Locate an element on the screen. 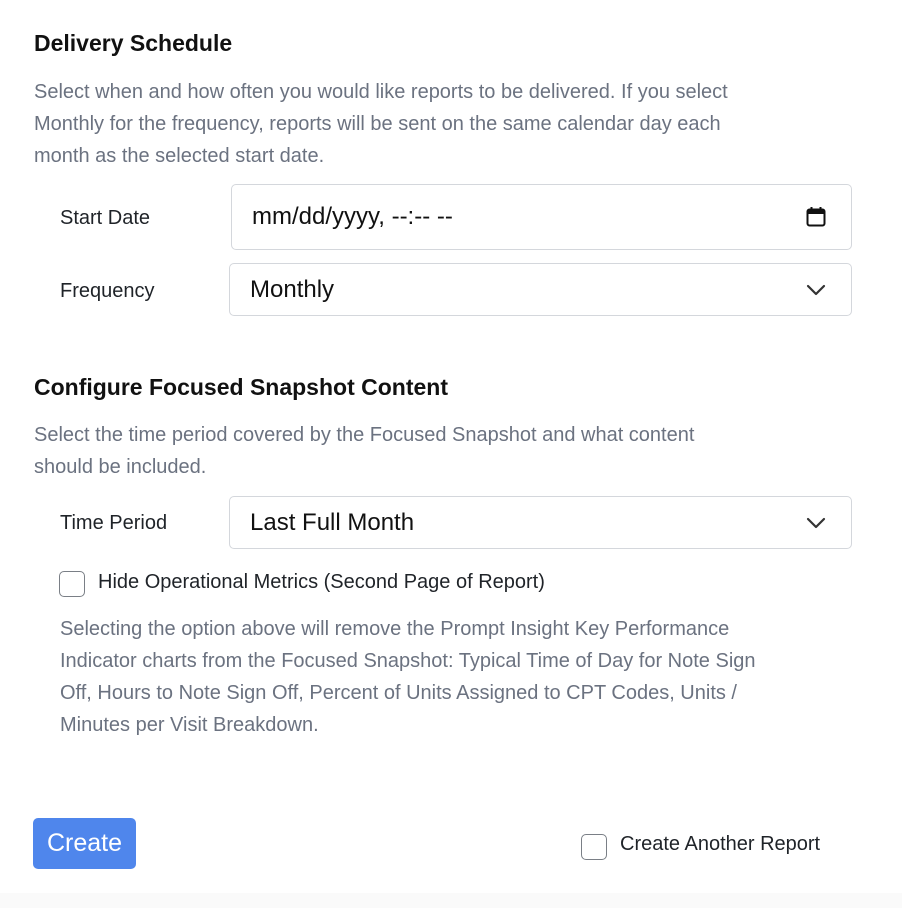  time-period-label: Time Period is located at coordinates (114, 523).